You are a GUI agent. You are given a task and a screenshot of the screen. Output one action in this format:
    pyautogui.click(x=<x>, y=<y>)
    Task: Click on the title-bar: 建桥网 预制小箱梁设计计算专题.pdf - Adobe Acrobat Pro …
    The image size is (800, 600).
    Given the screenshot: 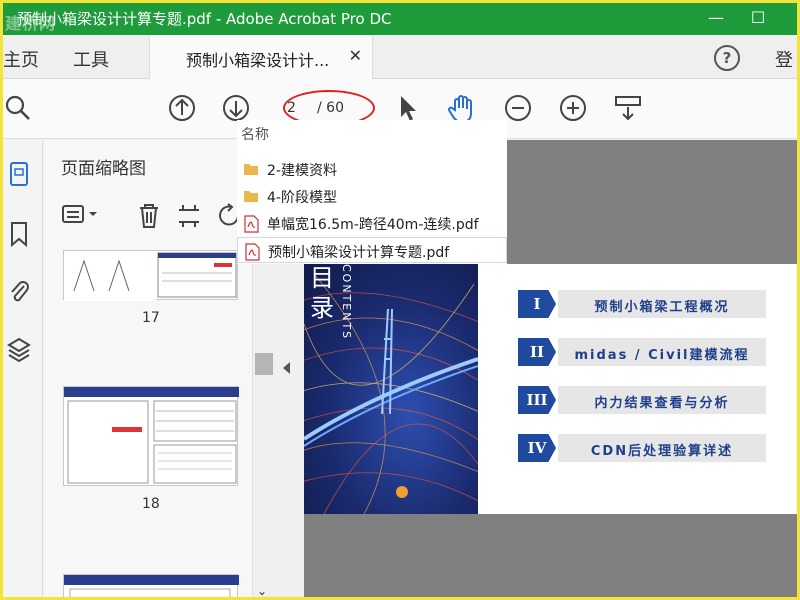 What is the action you would take?
    pyautogui.click(x=400, y=19)
    